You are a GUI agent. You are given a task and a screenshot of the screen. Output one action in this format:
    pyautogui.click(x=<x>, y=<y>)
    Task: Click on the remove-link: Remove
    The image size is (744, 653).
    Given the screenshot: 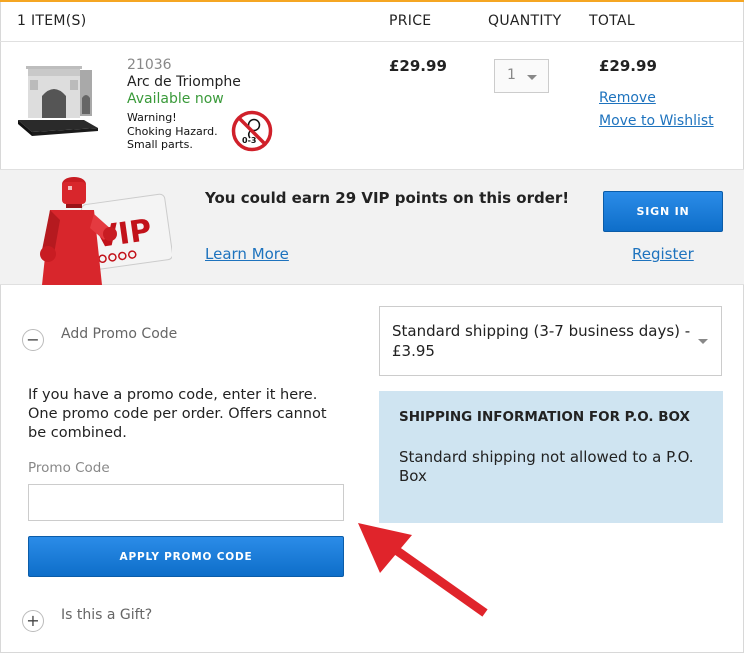 What is the action you would take?
    pyautogui.click(x=627, y=98)
    